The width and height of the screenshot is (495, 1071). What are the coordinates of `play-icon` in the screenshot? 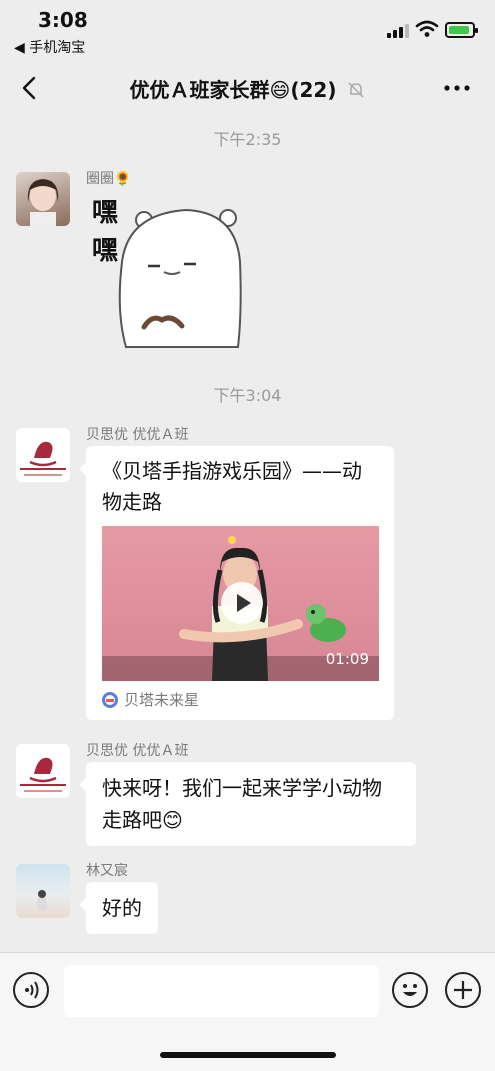 It's located at (242, 603).